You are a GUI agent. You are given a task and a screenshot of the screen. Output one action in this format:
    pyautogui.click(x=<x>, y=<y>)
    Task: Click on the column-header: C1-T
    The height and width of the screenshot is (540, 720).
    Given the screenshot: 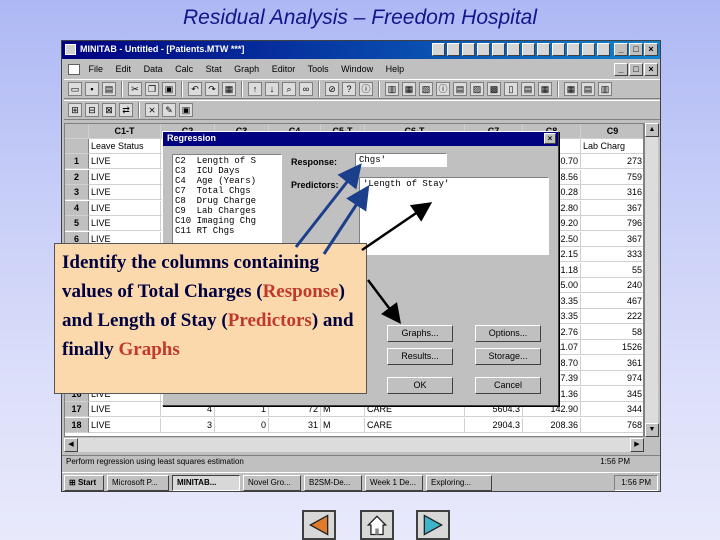 What is the action you would take?
    pyautogui.click(x=125, y=131)
    